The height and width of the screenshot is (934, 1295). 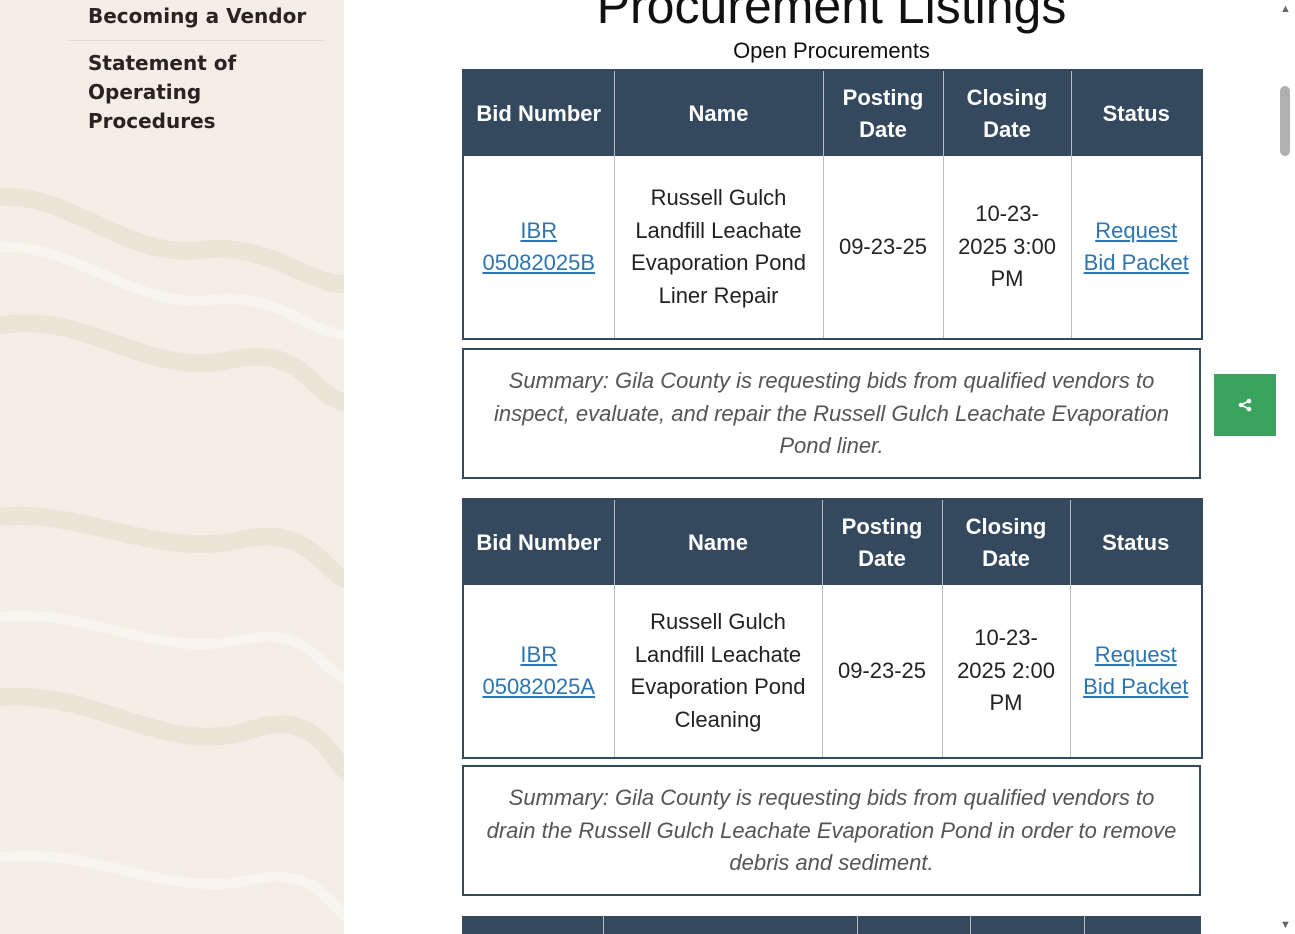 I want to click on share-icon, so click(x=1245, y=405).